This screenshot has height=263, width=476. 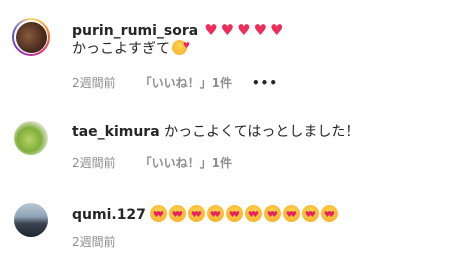 I want to click on comment-meta: 2週間前 「いいね！」1件, so click(x=152, y=162).